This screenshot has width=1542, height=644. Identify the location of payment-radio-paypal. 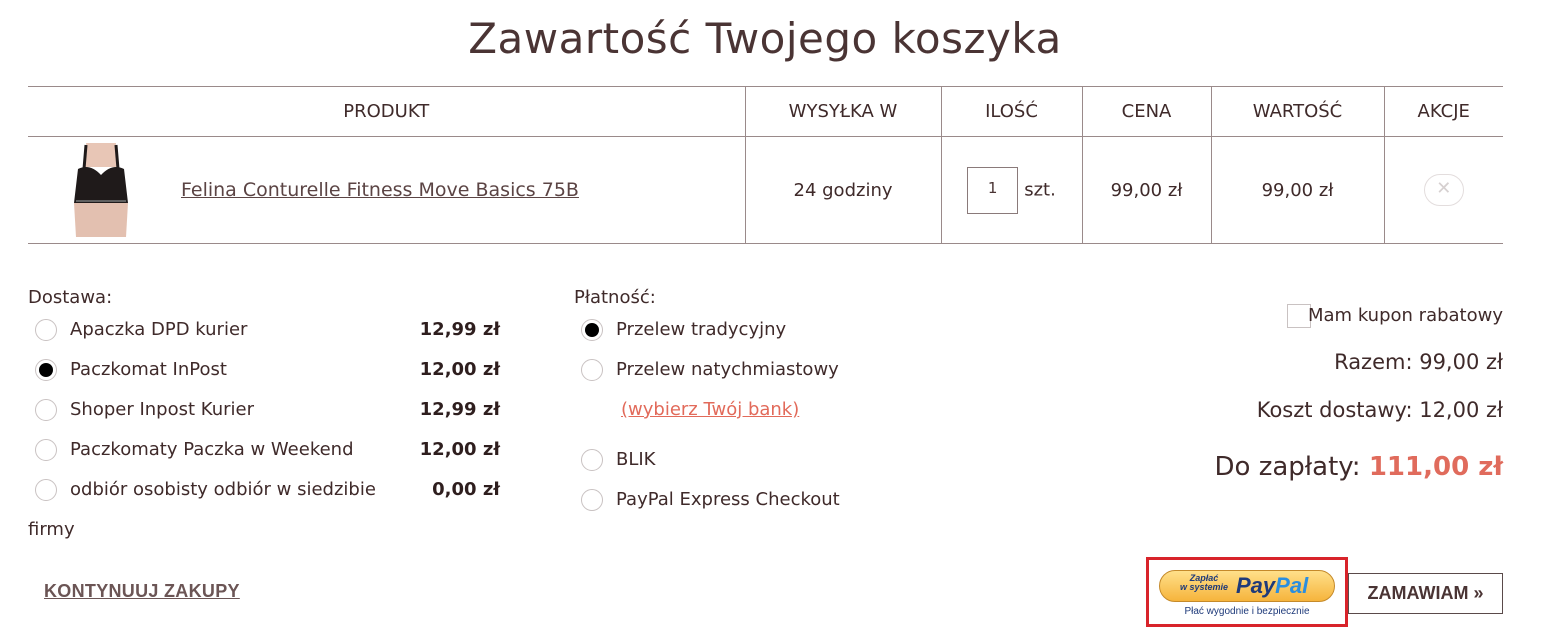
(592, 500).